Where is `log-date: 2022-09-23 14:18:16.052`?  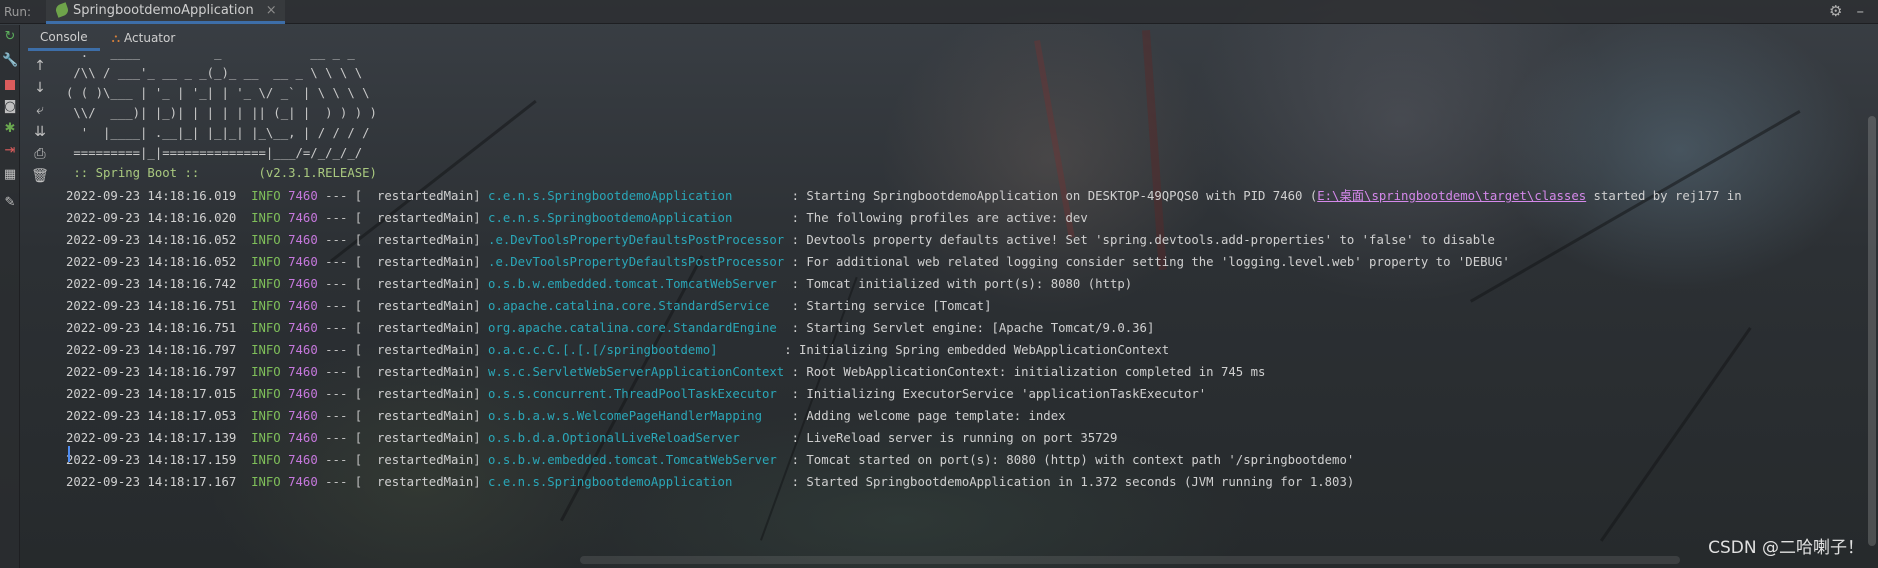 log-date: 2022-09-23 14:18:16.052 is located at coordinates (151, 240).